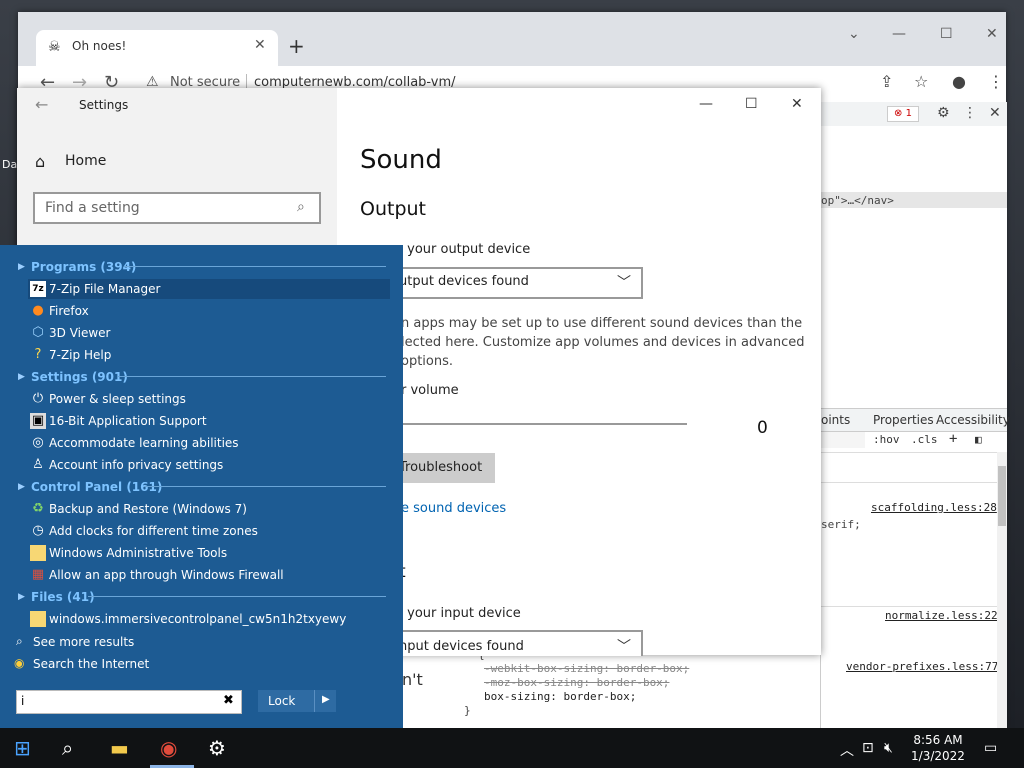  I want to click on result-item-backup-restore: ♻ Backup and Restore (Windows 7), so click(209, 509).